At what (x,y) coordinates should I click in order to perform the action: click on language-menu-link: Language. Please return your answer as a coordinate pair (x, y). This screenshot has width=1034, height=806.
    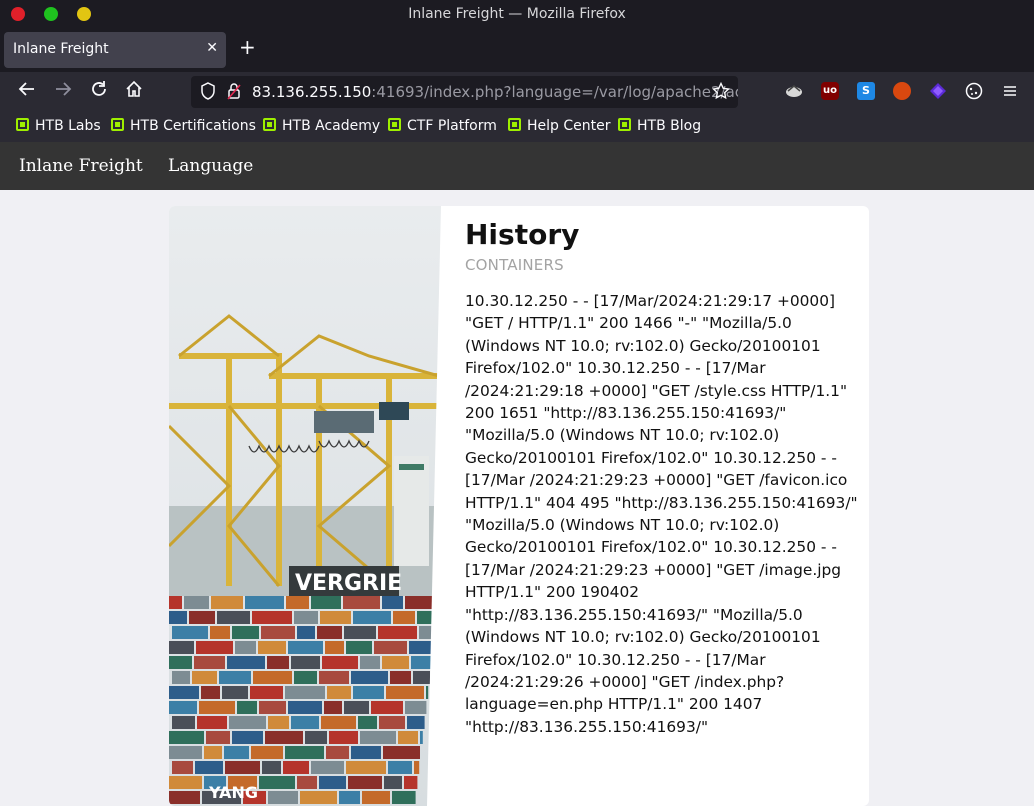
    Looking at the image, I should click on (210, 166).